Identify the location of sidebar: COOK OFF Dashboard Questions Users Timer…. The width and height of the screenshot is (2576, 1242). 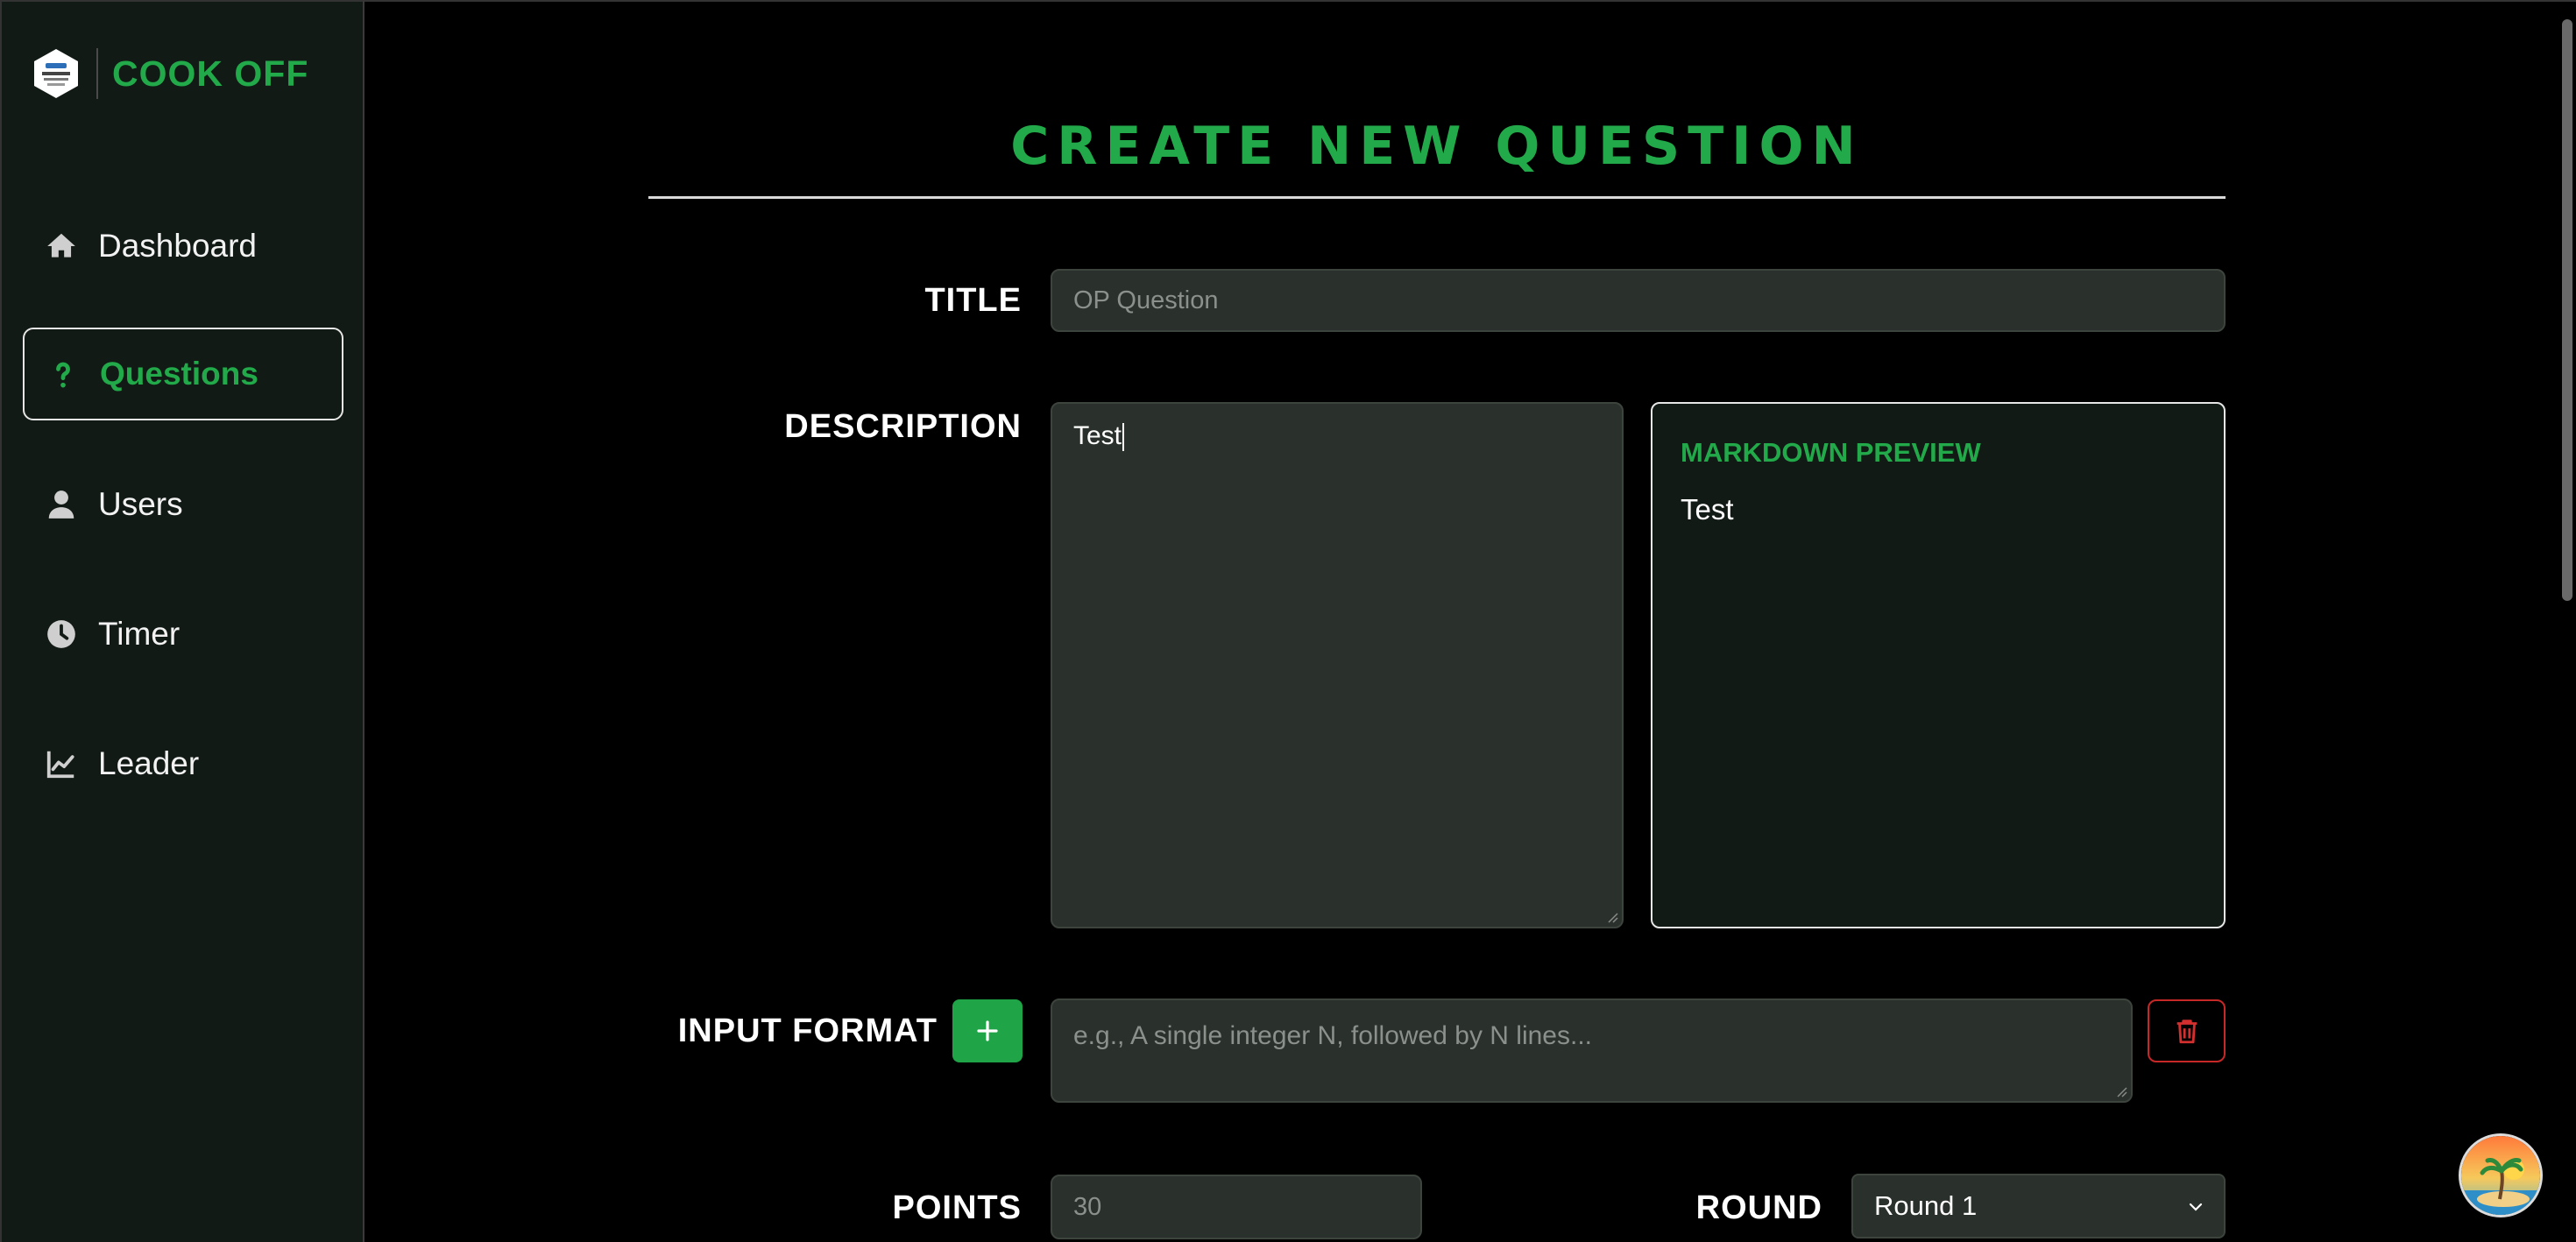
(182, 621).